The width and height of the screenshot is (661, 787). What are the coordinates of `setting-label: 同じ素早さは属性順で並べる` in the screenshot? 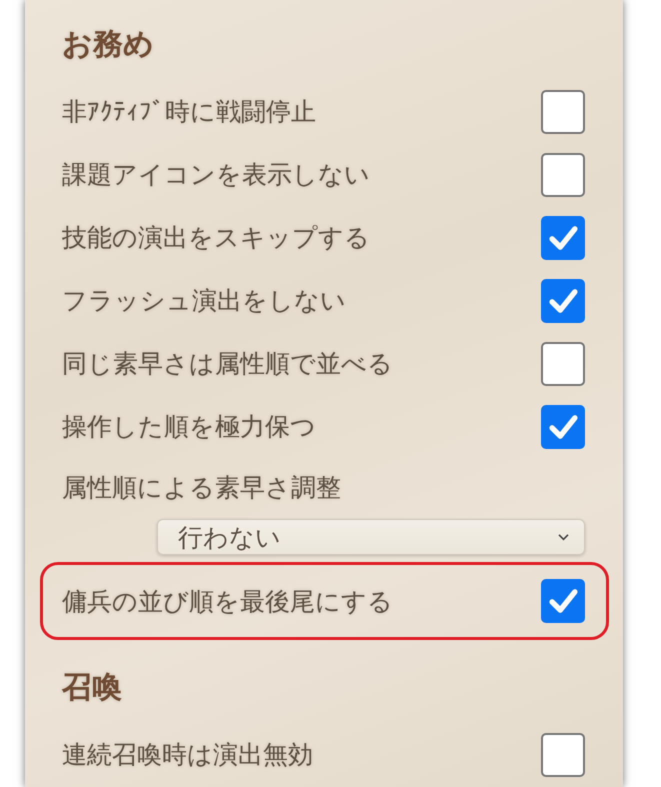 It's located at (227, 364).